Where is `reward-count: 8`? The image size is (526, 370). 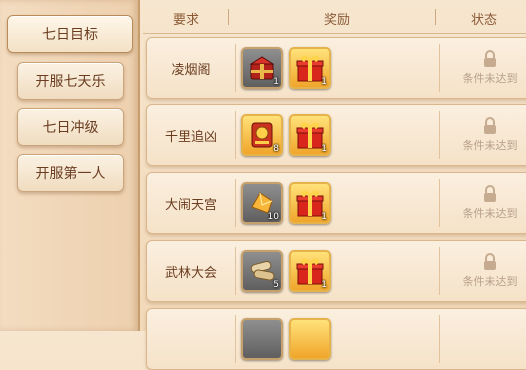 reward-count: 8 is located at coordinates (276, 149).